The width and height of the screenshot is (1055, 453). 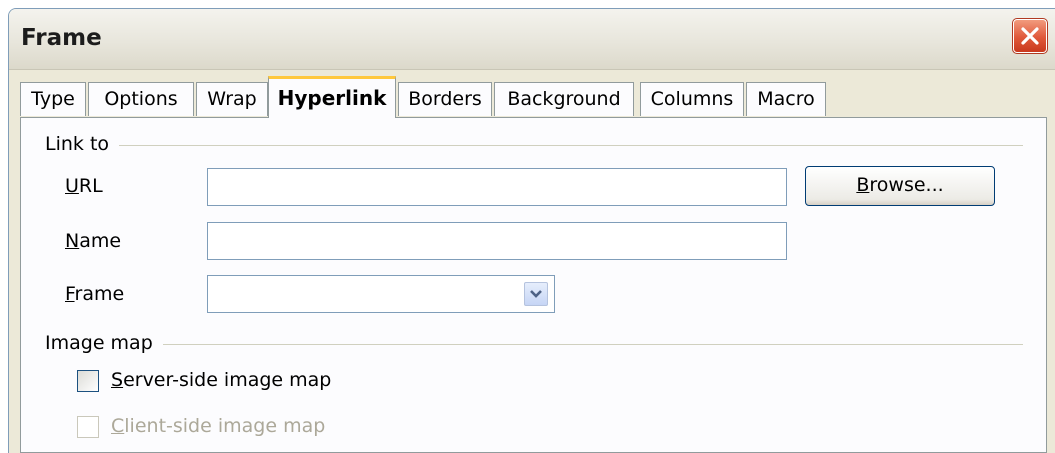 I want to click on url-input, so click(x=497, y=187).